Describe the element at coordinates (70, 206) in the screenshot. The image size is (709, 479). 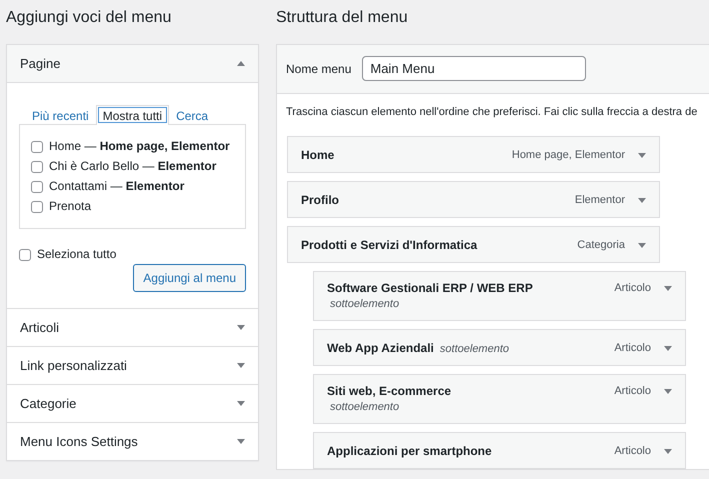
I see `page-label: Prenota` at that location.